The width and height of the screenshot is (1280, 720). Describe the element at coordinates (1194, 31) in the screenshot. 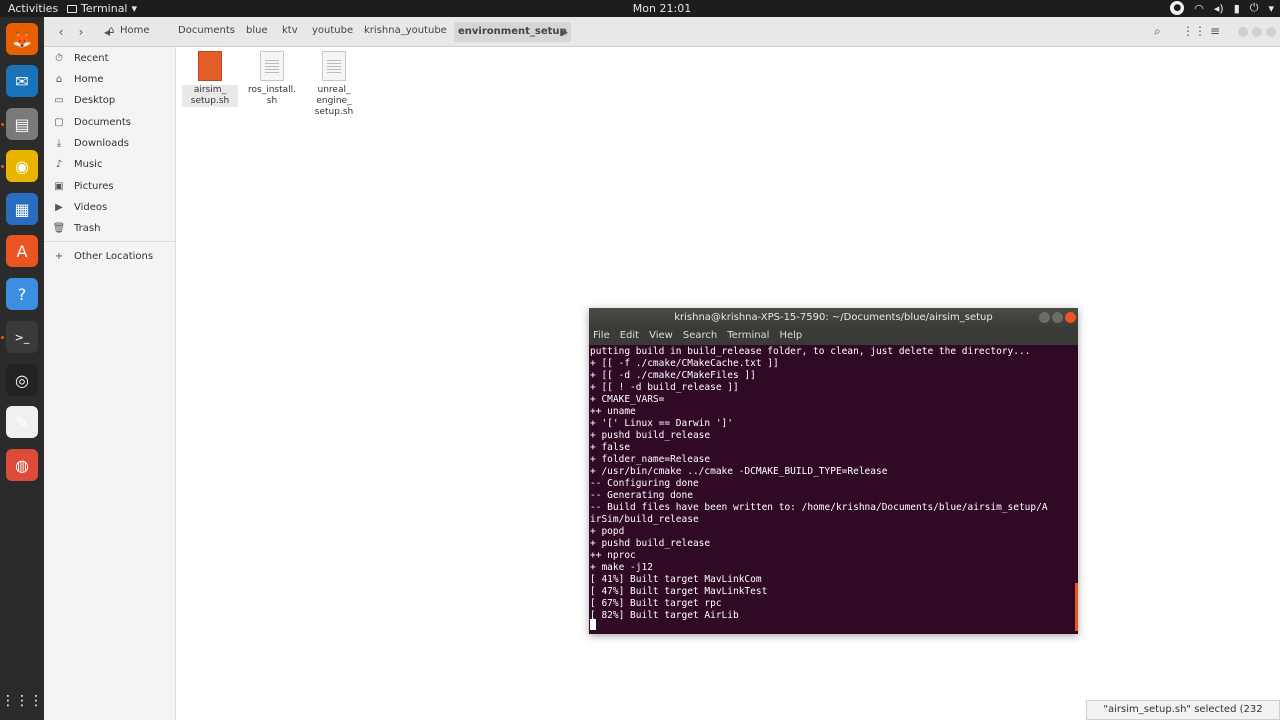

I see `view-options-icon: ⋮⋮` at that location.